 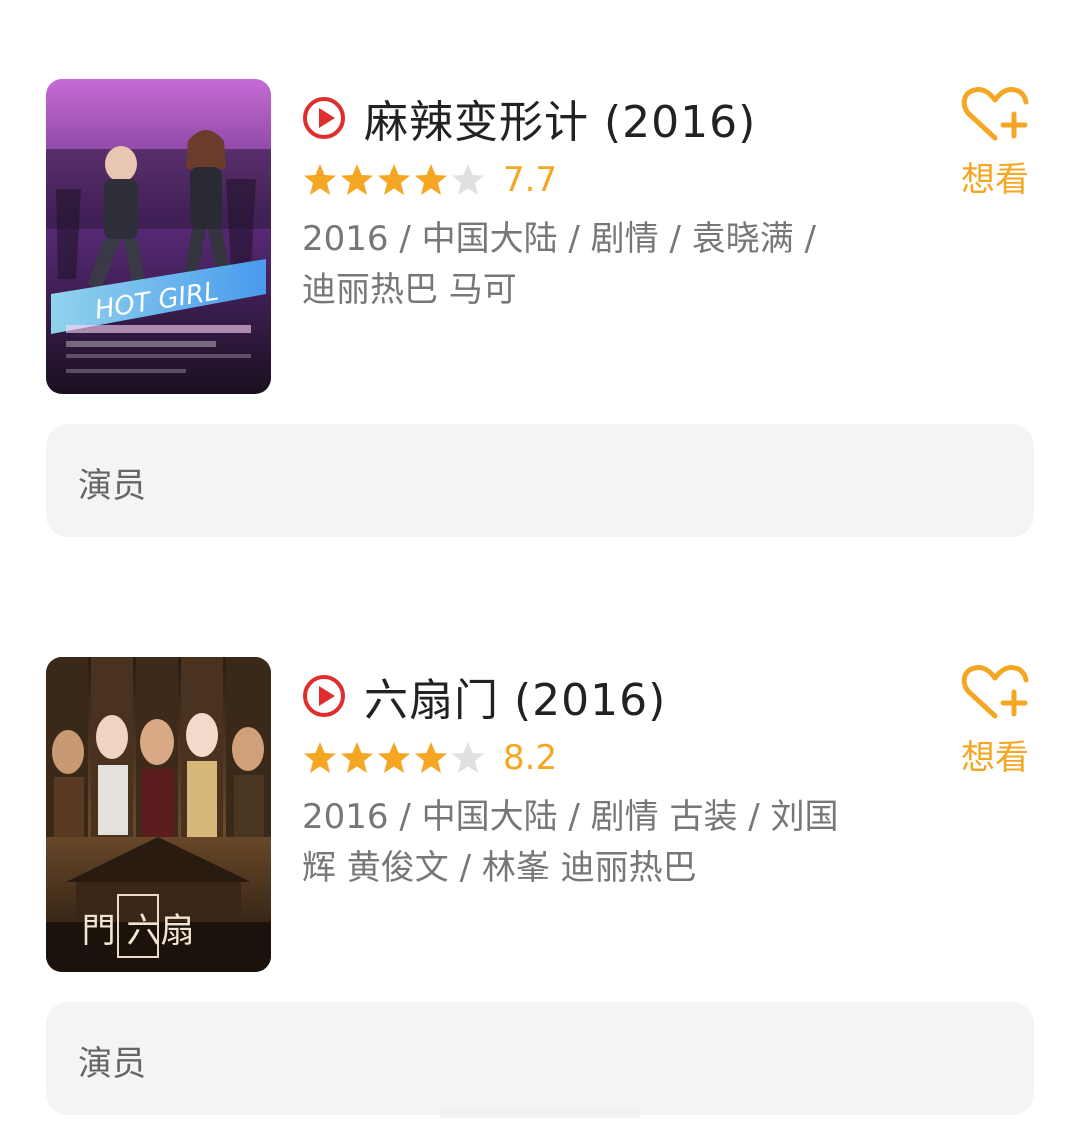 What do you see at coordinates (515, 696) in the screenshot?
I see `movie-title: 六扇门 (2016)` at bounding box center [515, 696].